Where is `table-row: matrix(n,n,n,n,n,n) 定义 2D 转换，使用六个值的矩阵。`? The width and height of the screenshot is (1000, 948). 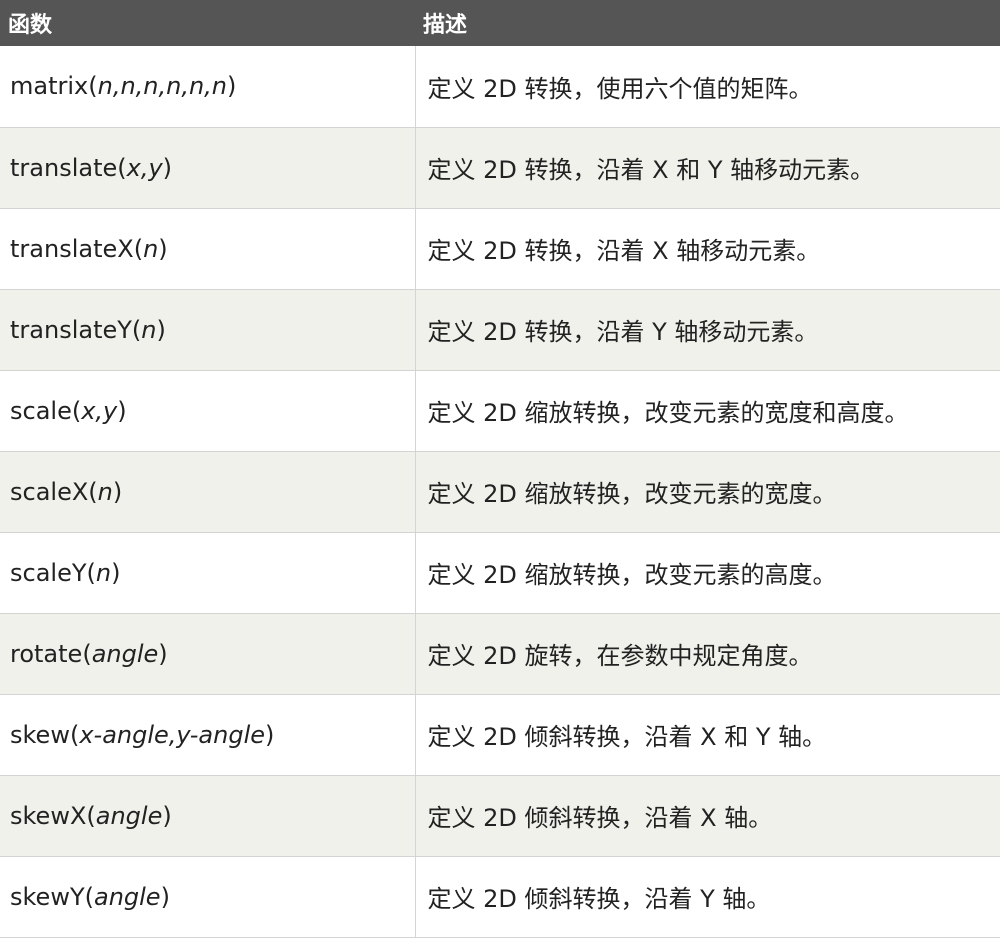 table-row: matrix(n,n,n,n,n,n) 定义 2D 转换，使用六个值的矩阵。 is located at coordinates (500, 87).